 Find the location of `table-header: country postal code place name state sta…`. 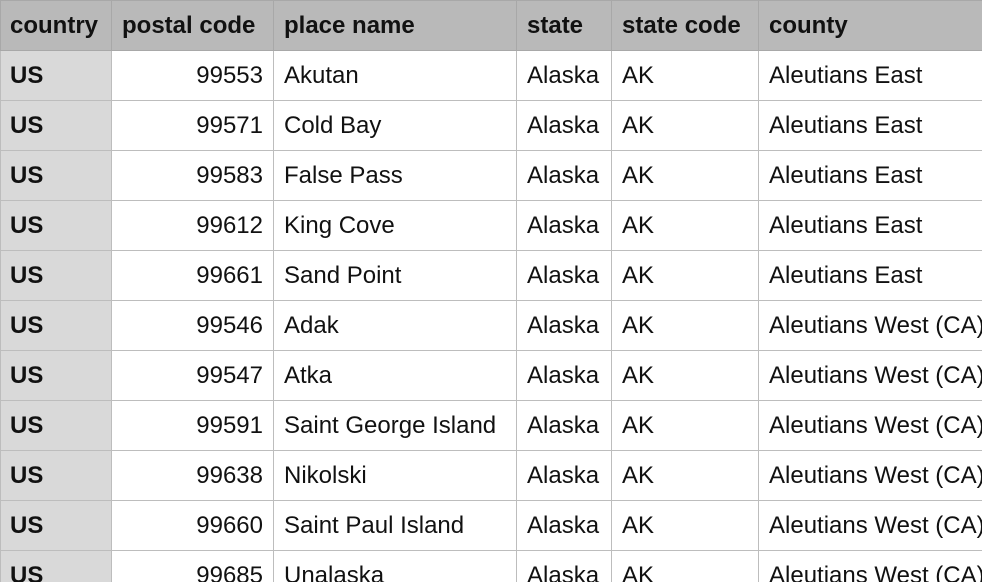

table-header: country postal code place name state sta… is located at coordinates (491, 25).